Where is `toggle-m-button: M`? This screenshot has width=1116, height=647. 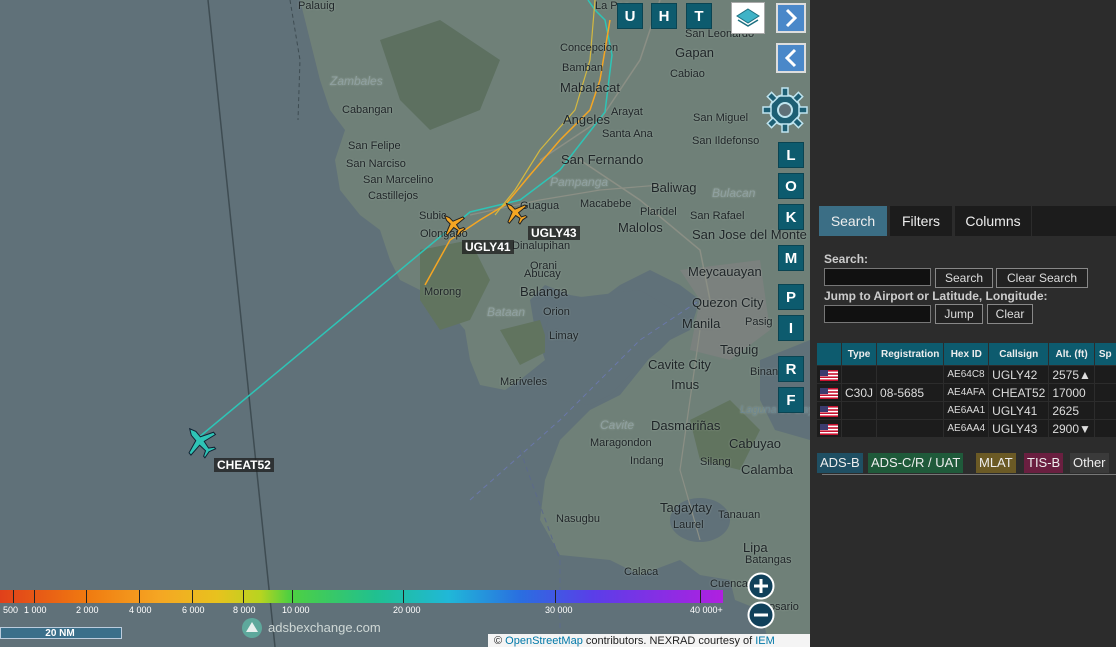
toggle-m-button: M is located at coordinates (791, 258).